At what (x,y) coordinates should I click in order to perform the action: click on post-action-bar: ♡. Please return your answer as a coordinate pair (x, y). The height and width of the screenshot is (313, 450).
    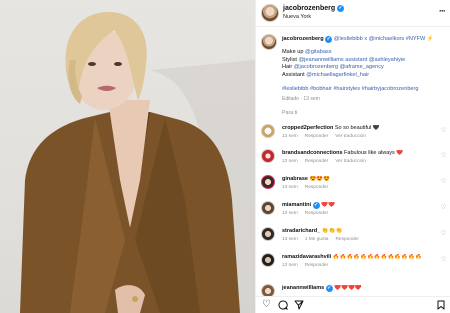
    Looking at the image, I should click on (353, 304).